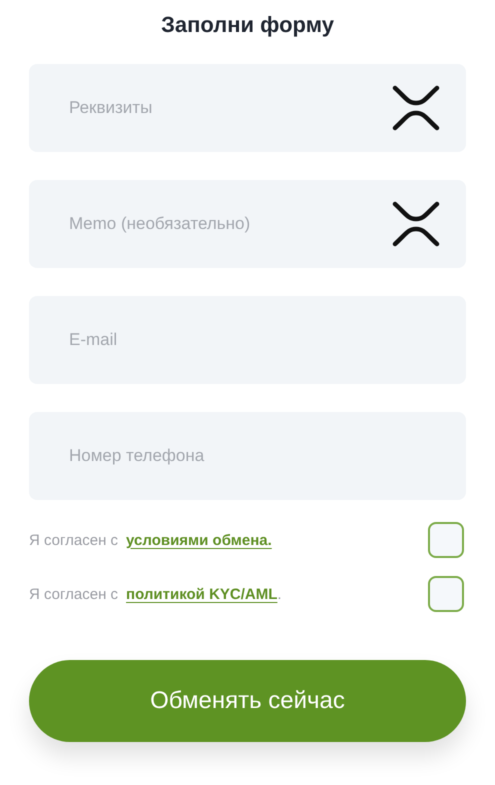  What do you see at coordinates (202, 594) in the screenshot?
I see `agreement-link: политикой KYC/AML` at bounding box center [202, 594].